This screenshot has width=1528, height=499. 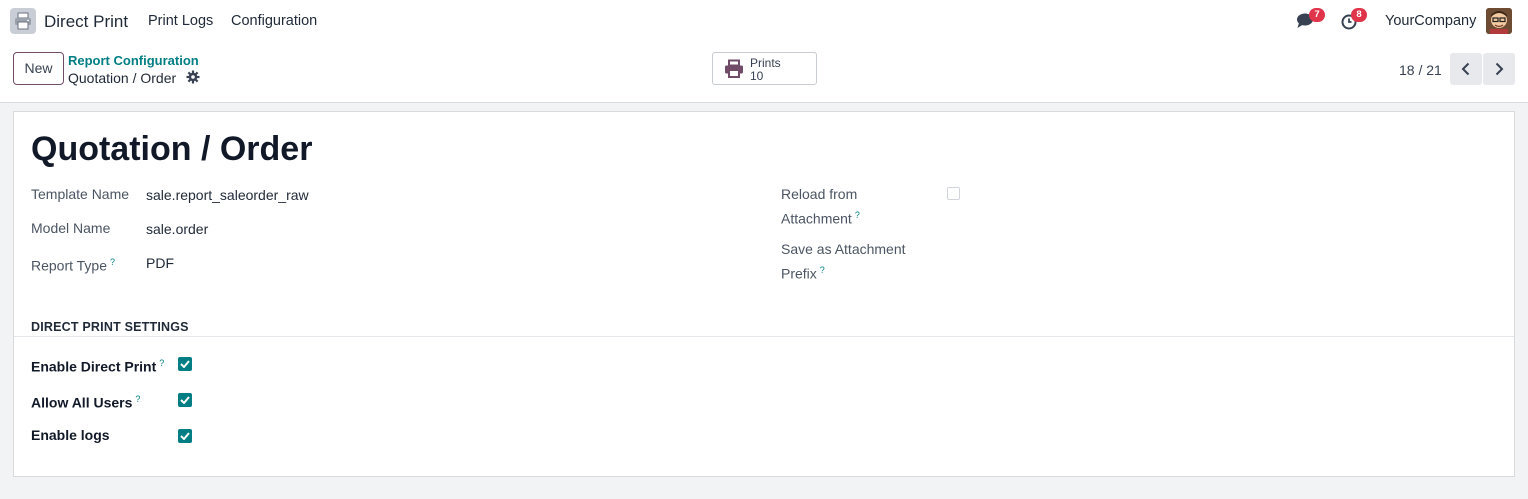 What do you see at coordinates (857, 215) in the screenshot?
I see `reload-help-icon: ?` at bounding box center [857, 215].